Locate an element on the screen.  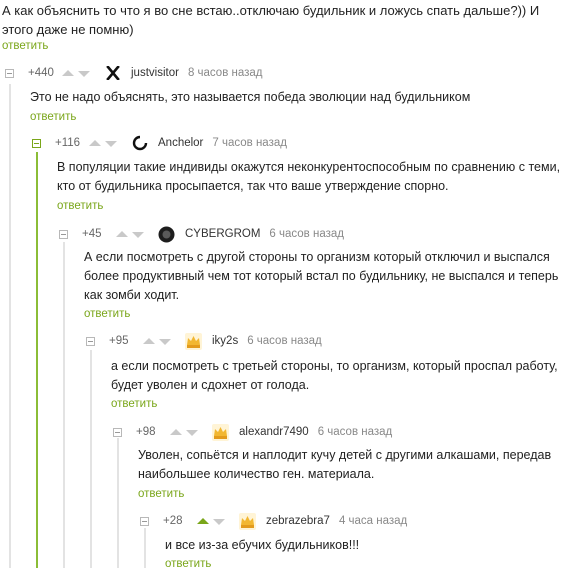
rating: +28 is located at coordinates (173, 521).